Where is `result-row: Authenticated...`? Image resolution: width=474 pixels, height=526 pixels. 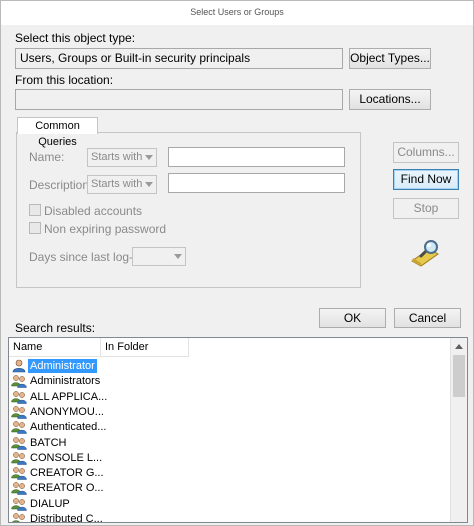 result-row: Authenticated... is located at coordinates (59, 427).